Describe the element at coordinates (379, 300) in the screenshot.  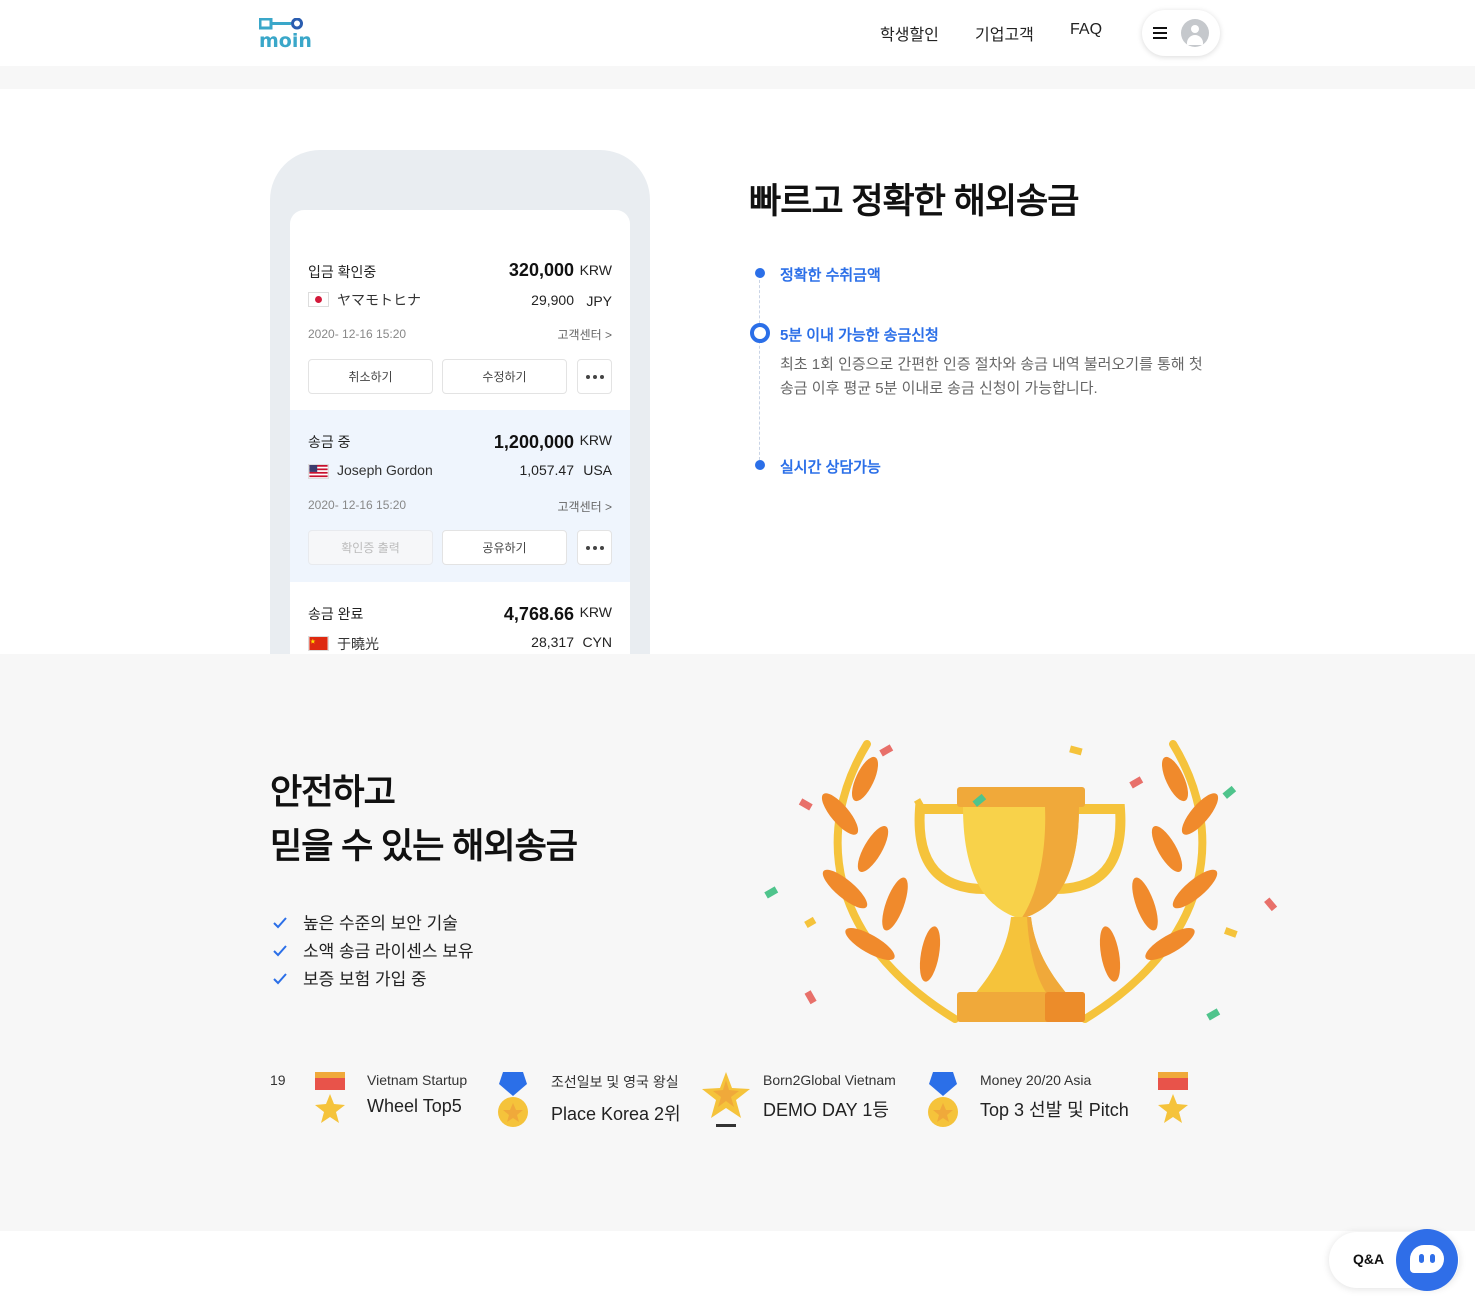
I see `recipient-name: ヤマモトヒナ` at that location.